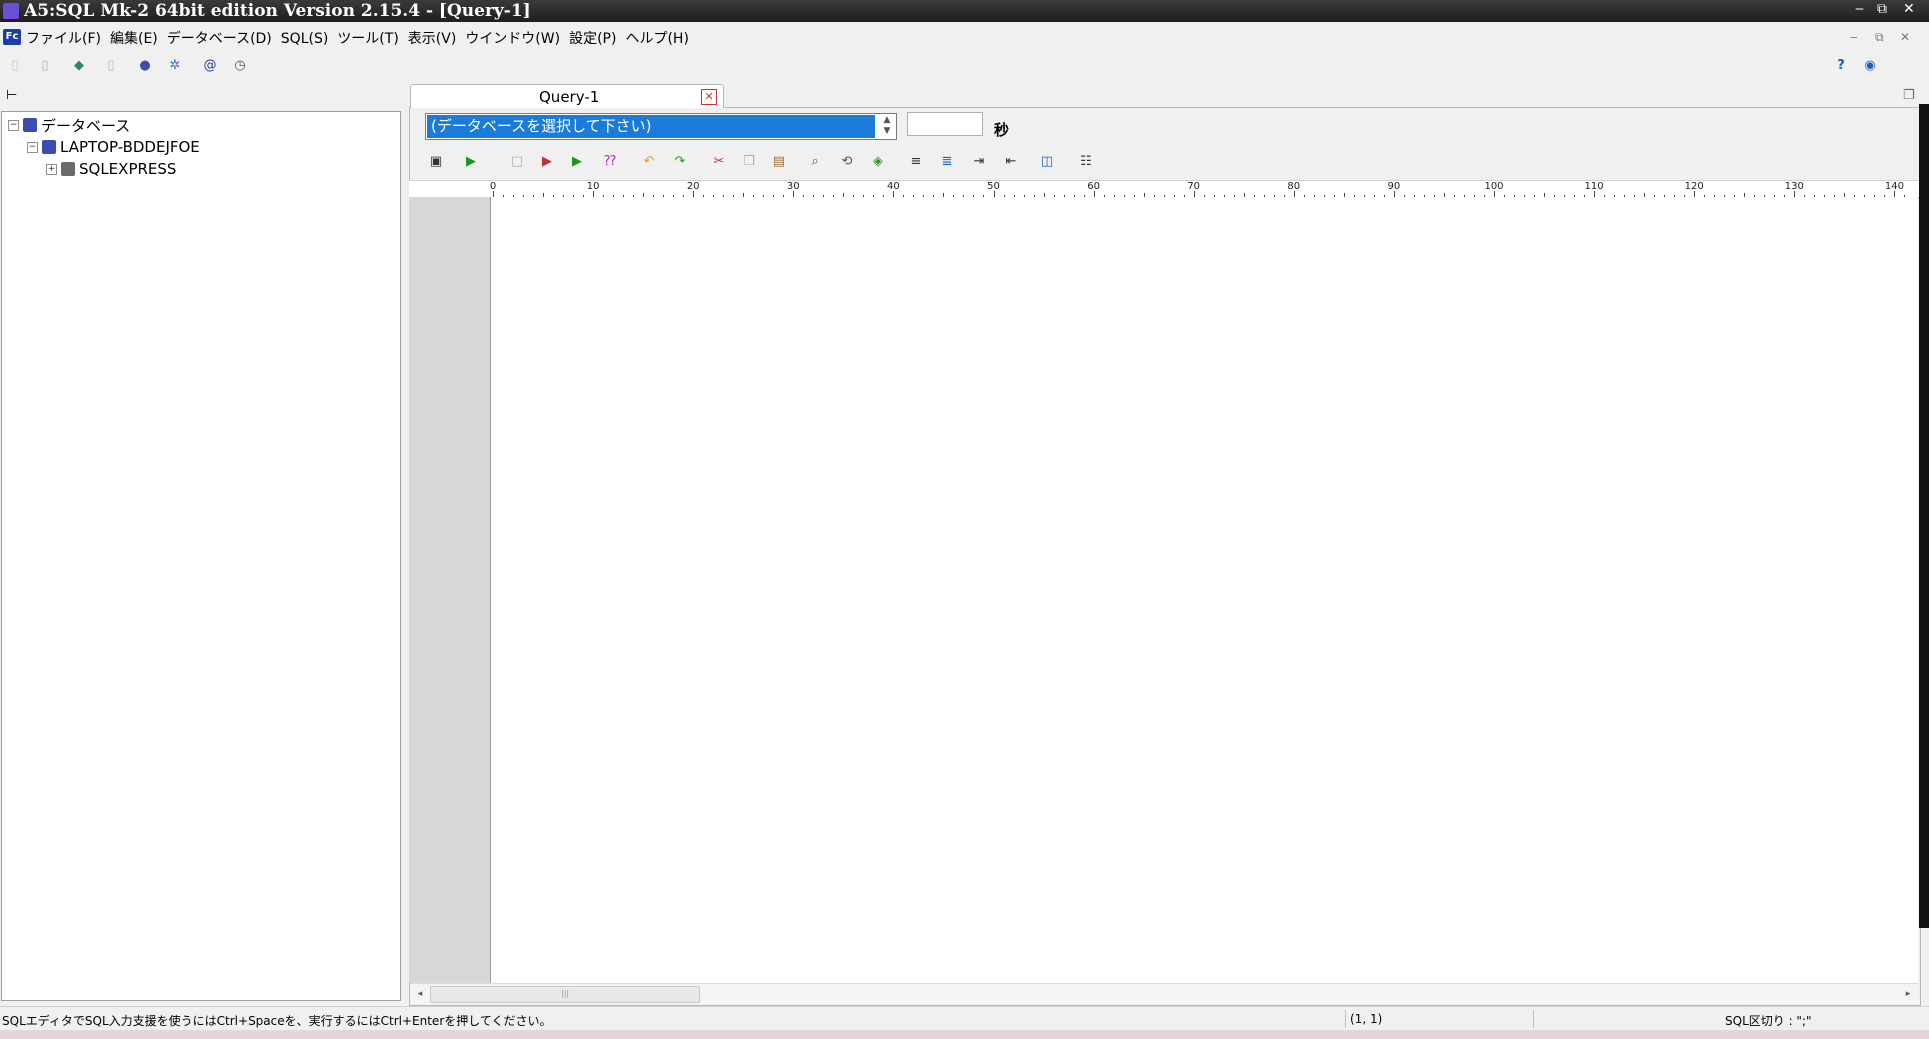 The width and height of the screenshot is (1929, 1039). Describe the element at coordinates (887, 126) in the screenshot. I see `select-arrows-icon: ▲ ▼` at that location.